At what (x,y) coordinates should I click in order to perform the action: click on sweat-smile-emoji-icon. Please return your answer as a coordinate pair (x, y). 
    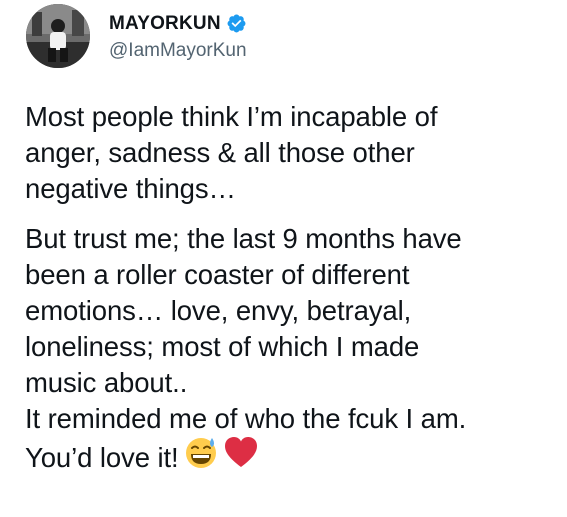
    Looking at the image, I should click on (201, 456).